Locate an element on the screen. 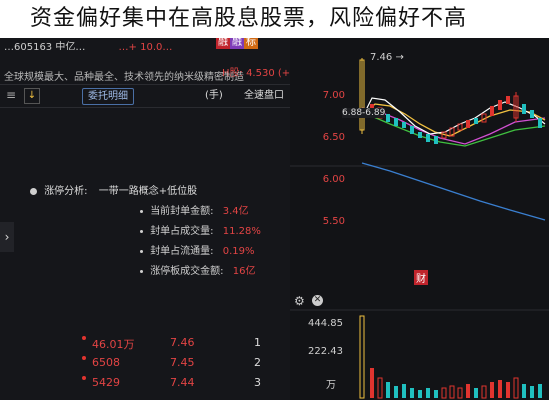 The width and height of the screenshot is (549, 400). table-row: 46.01万 7.46 1 is located at coordinates (145, 343).